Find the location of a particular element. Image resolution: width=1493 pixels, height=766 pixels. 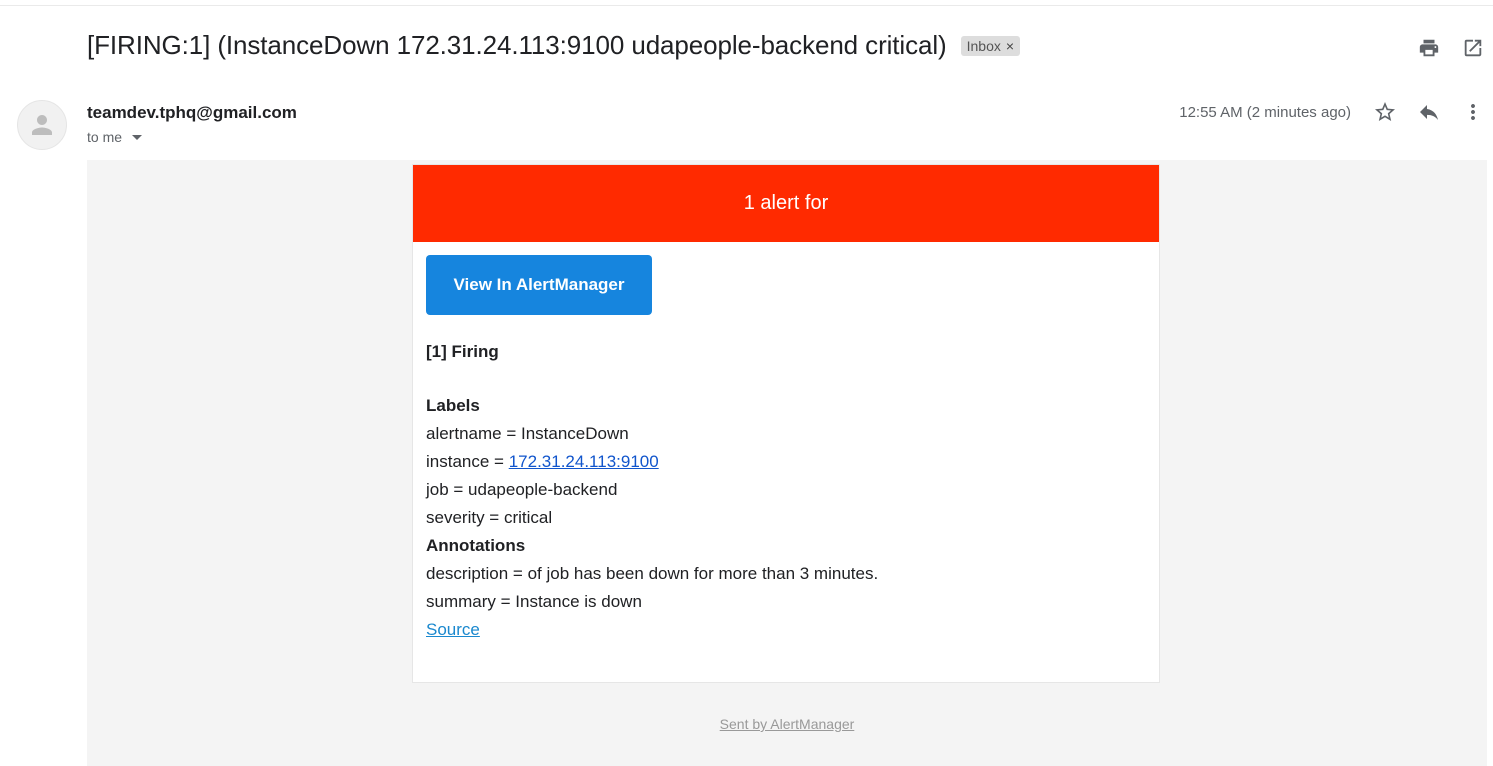

recipient-text: to me is located at coordinates (105, 137).